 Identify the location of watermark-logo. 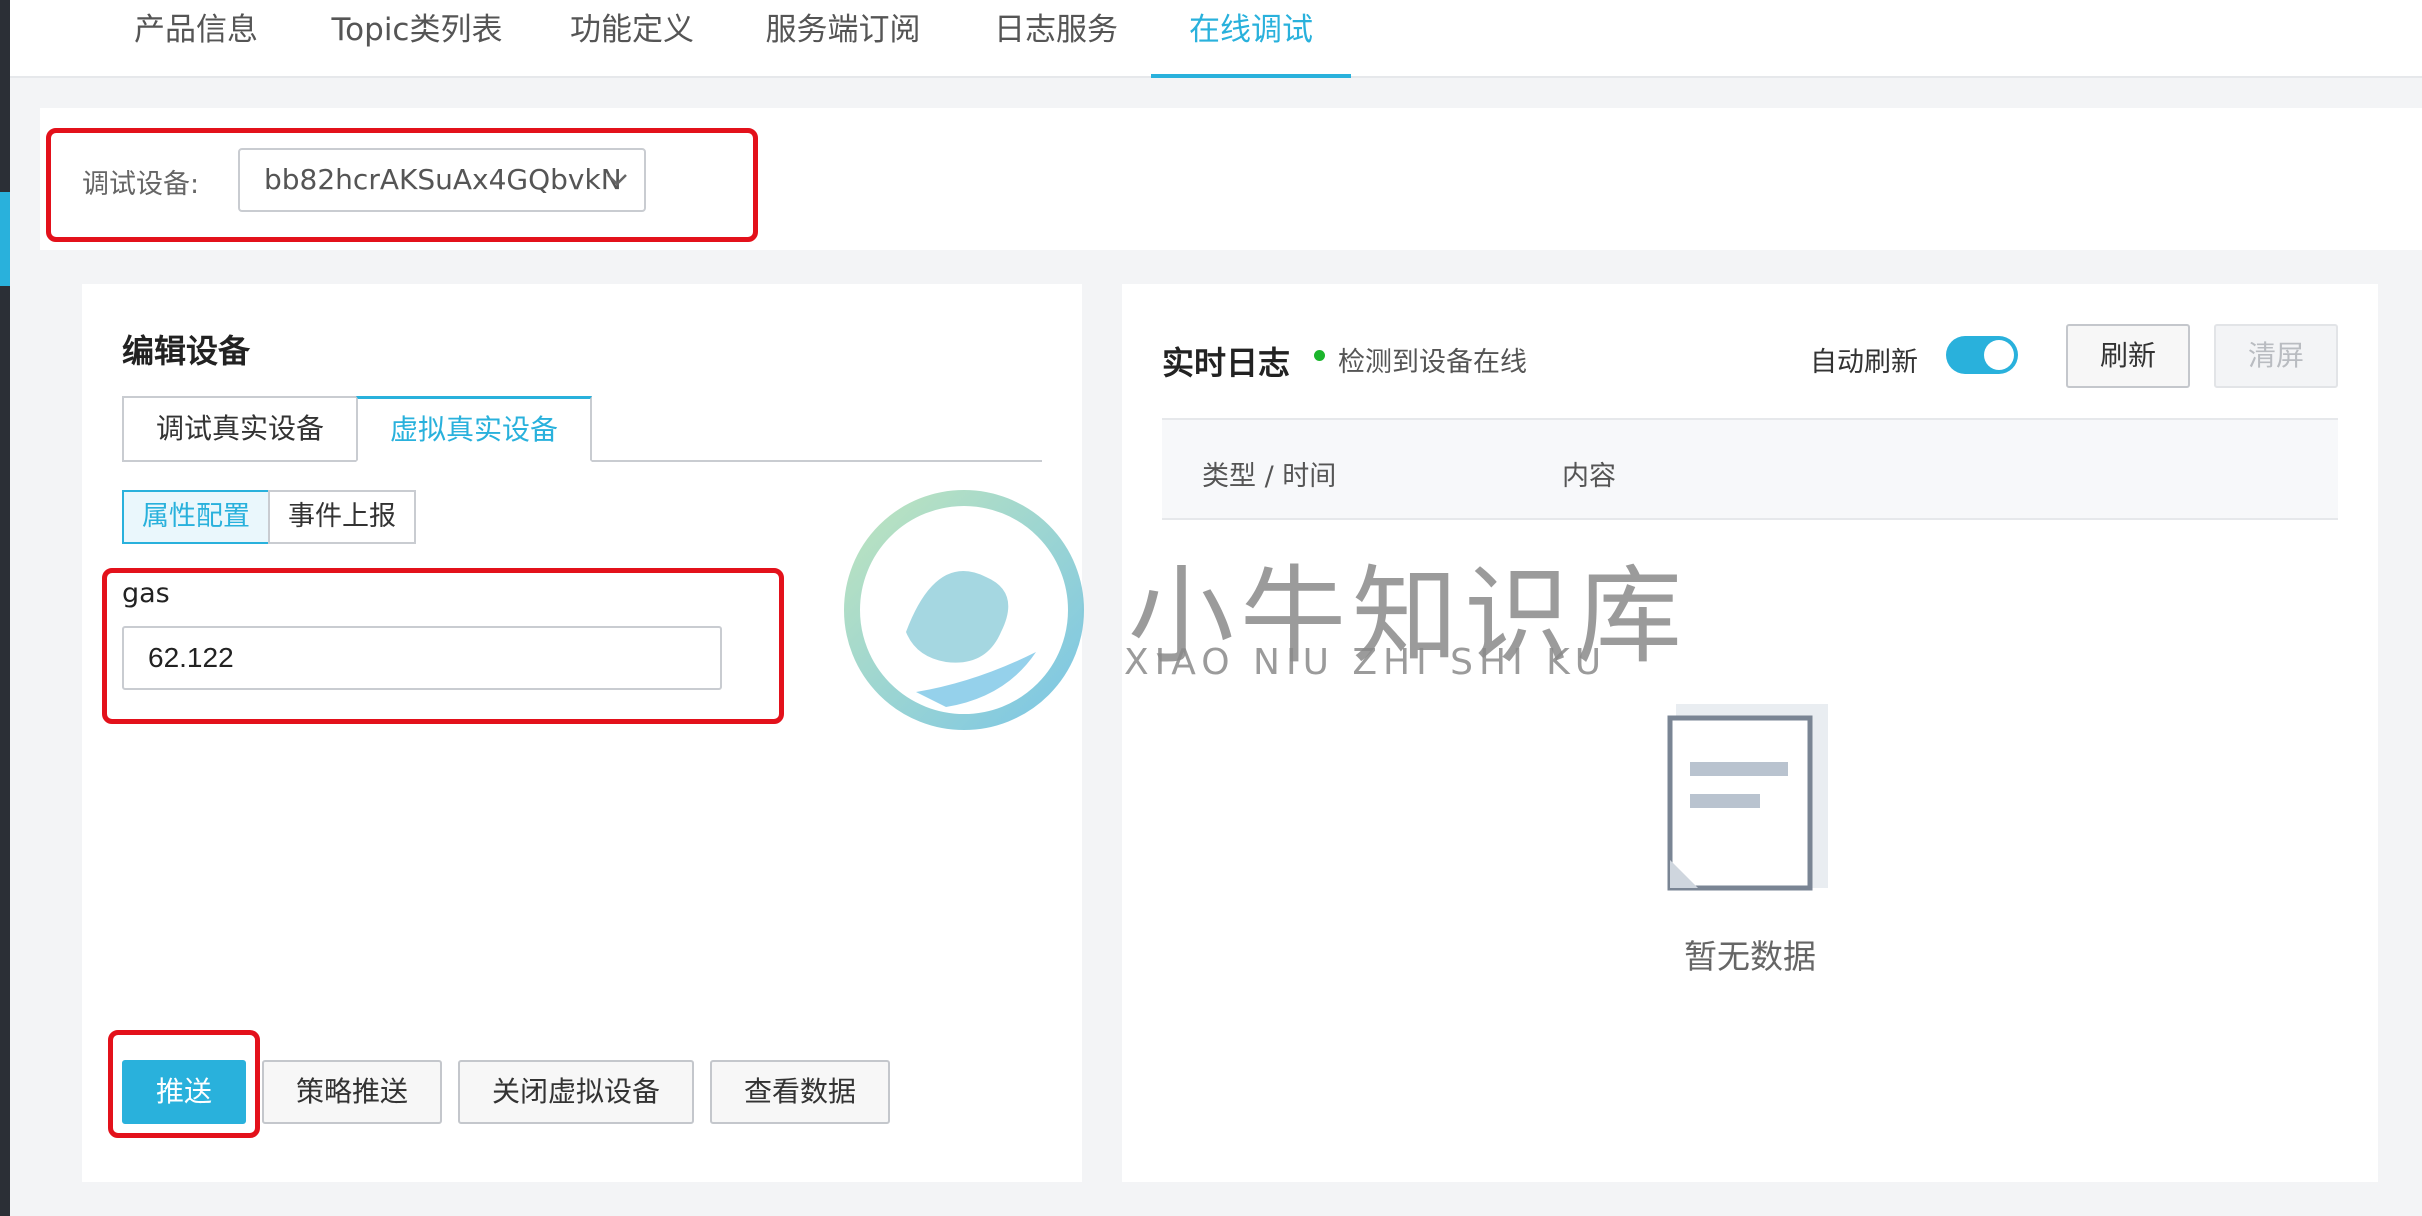
(964, 610).